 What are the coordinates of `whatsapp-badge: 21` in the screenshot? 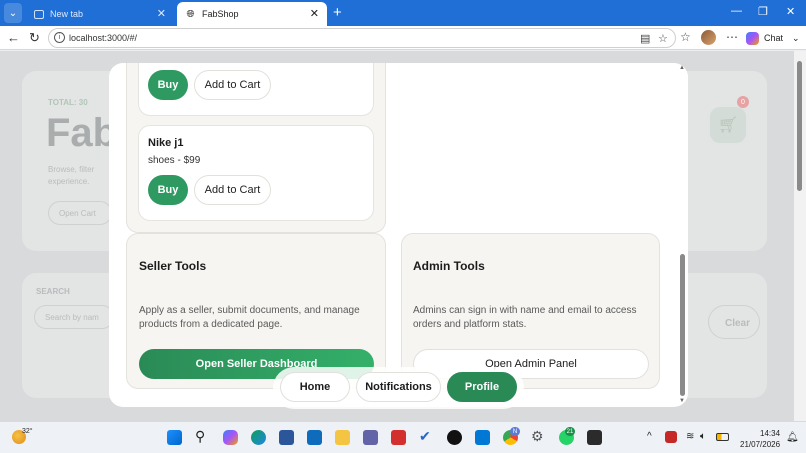 It's located at (570, 431).